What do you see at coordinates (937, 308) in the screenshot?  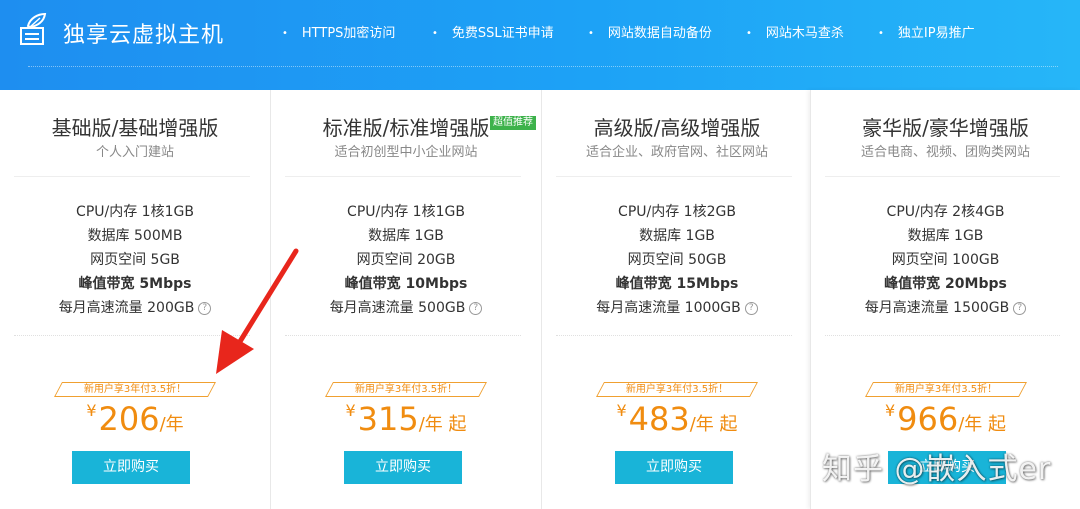 I see `spec-traffic: 每月高速流量 1500GB` at bounding box center [937, 308].